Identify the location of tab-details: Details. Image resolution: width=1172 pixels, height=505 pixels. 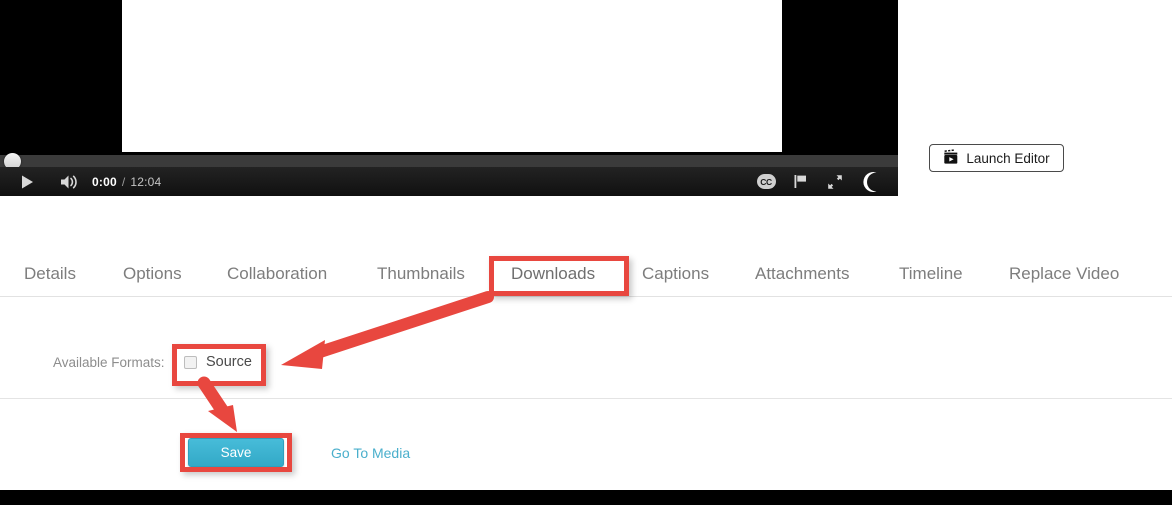
(50, 274).